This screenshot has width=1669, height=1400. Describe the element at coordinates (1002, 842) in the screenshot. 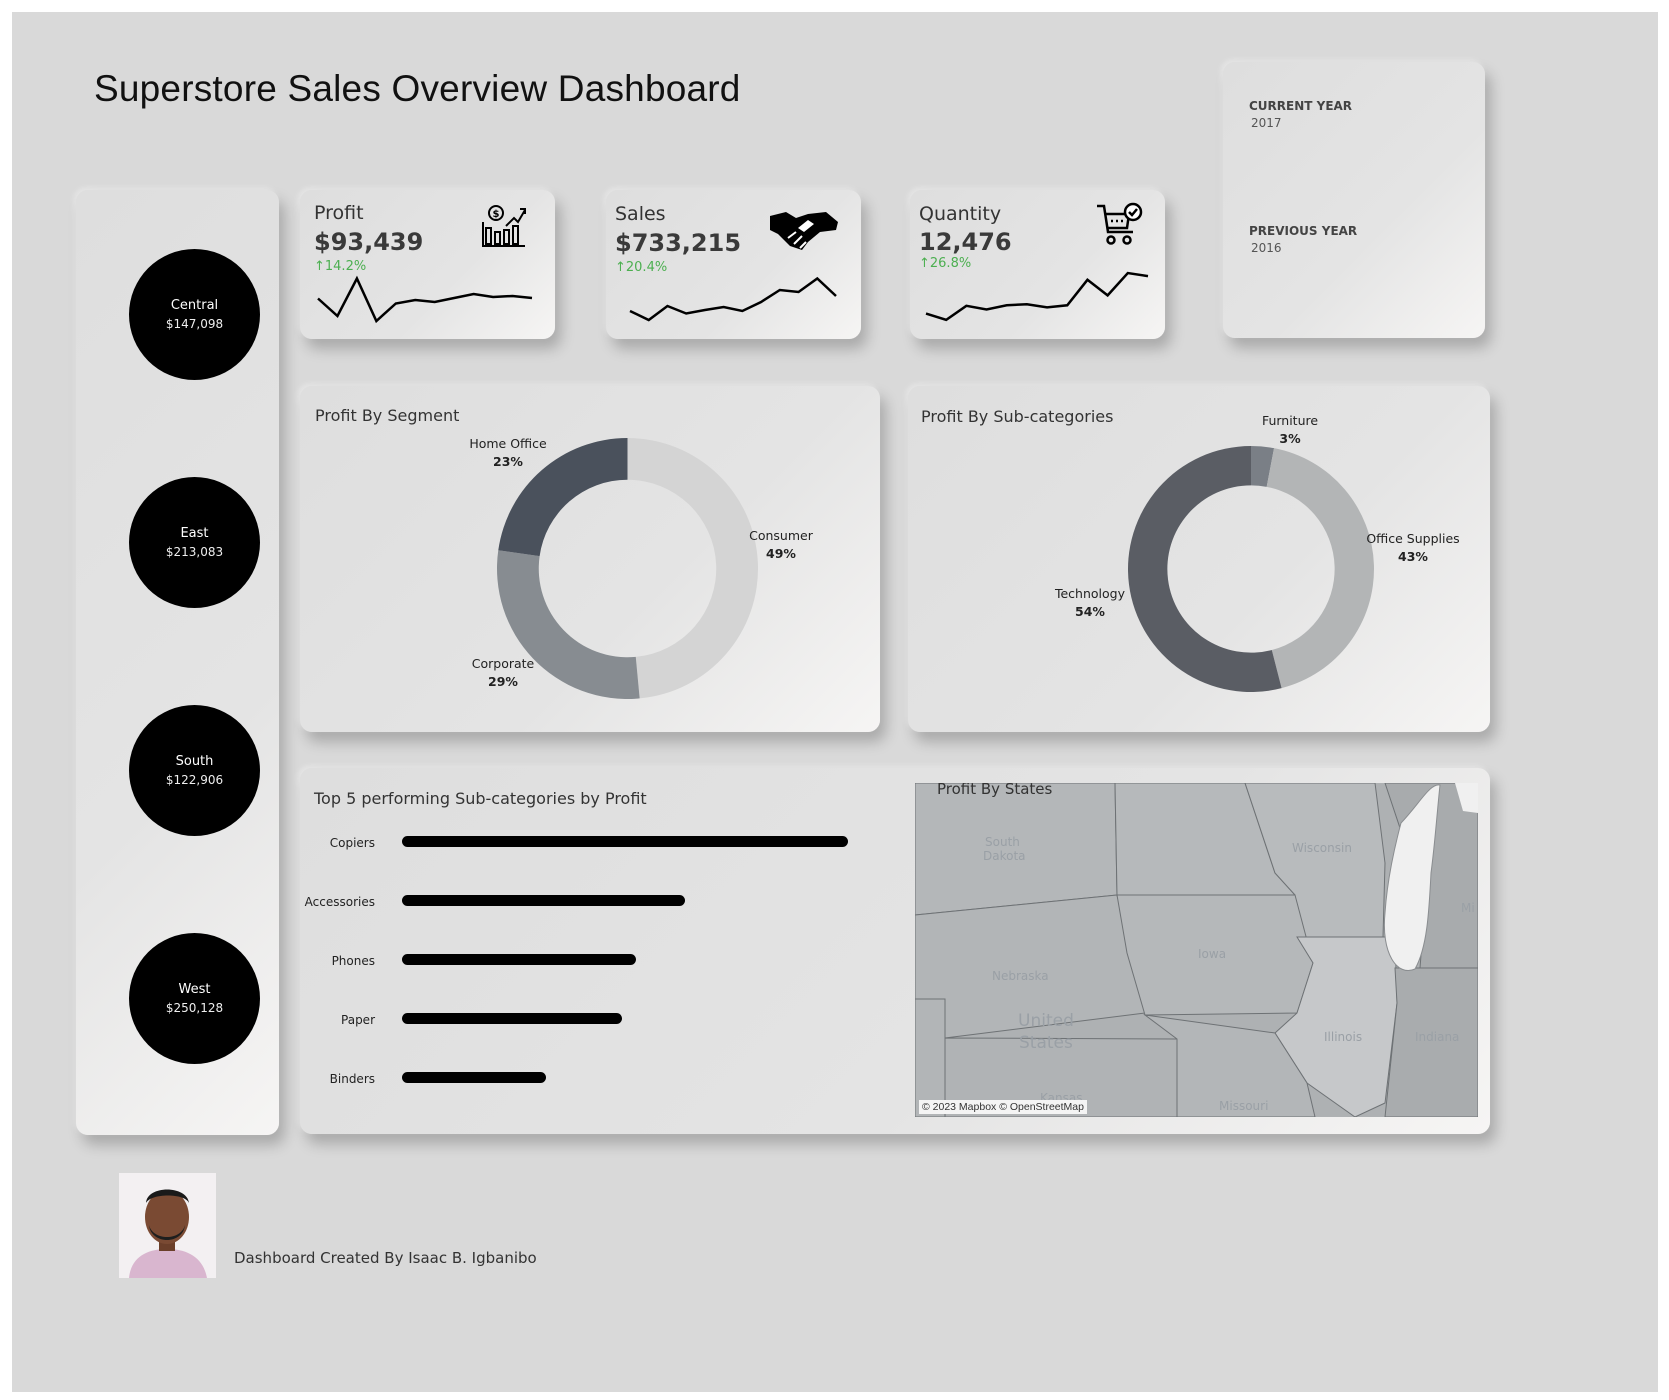

I see `map-label: South` at that location.